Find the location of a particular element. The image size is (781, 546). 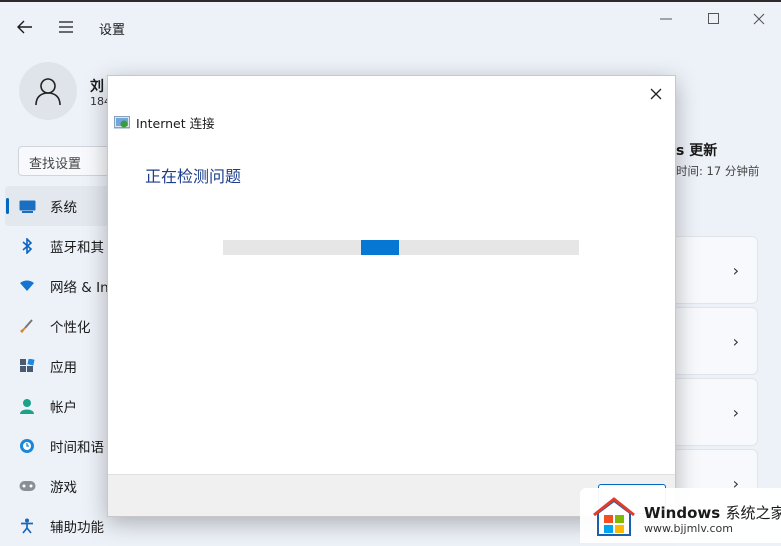

sidebar-item-apps: 应用 is located at coordinates (55, 366).